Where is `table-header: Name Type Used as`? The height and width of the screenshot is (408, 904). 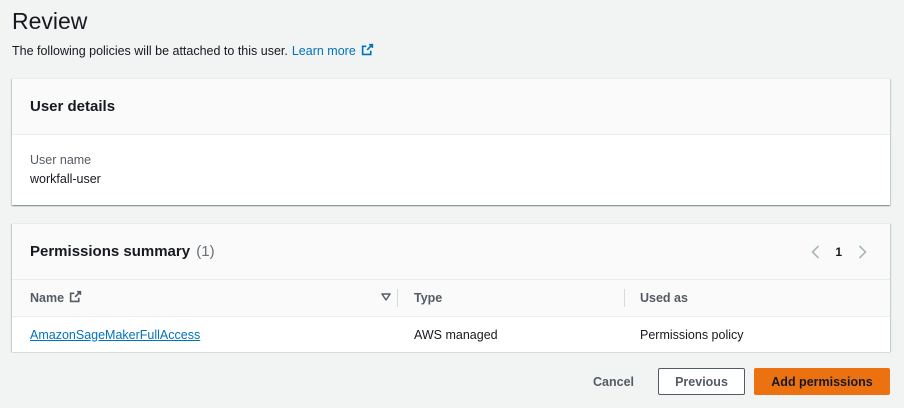
table-header: Name Type Used as is located at coordinates (451, 298).